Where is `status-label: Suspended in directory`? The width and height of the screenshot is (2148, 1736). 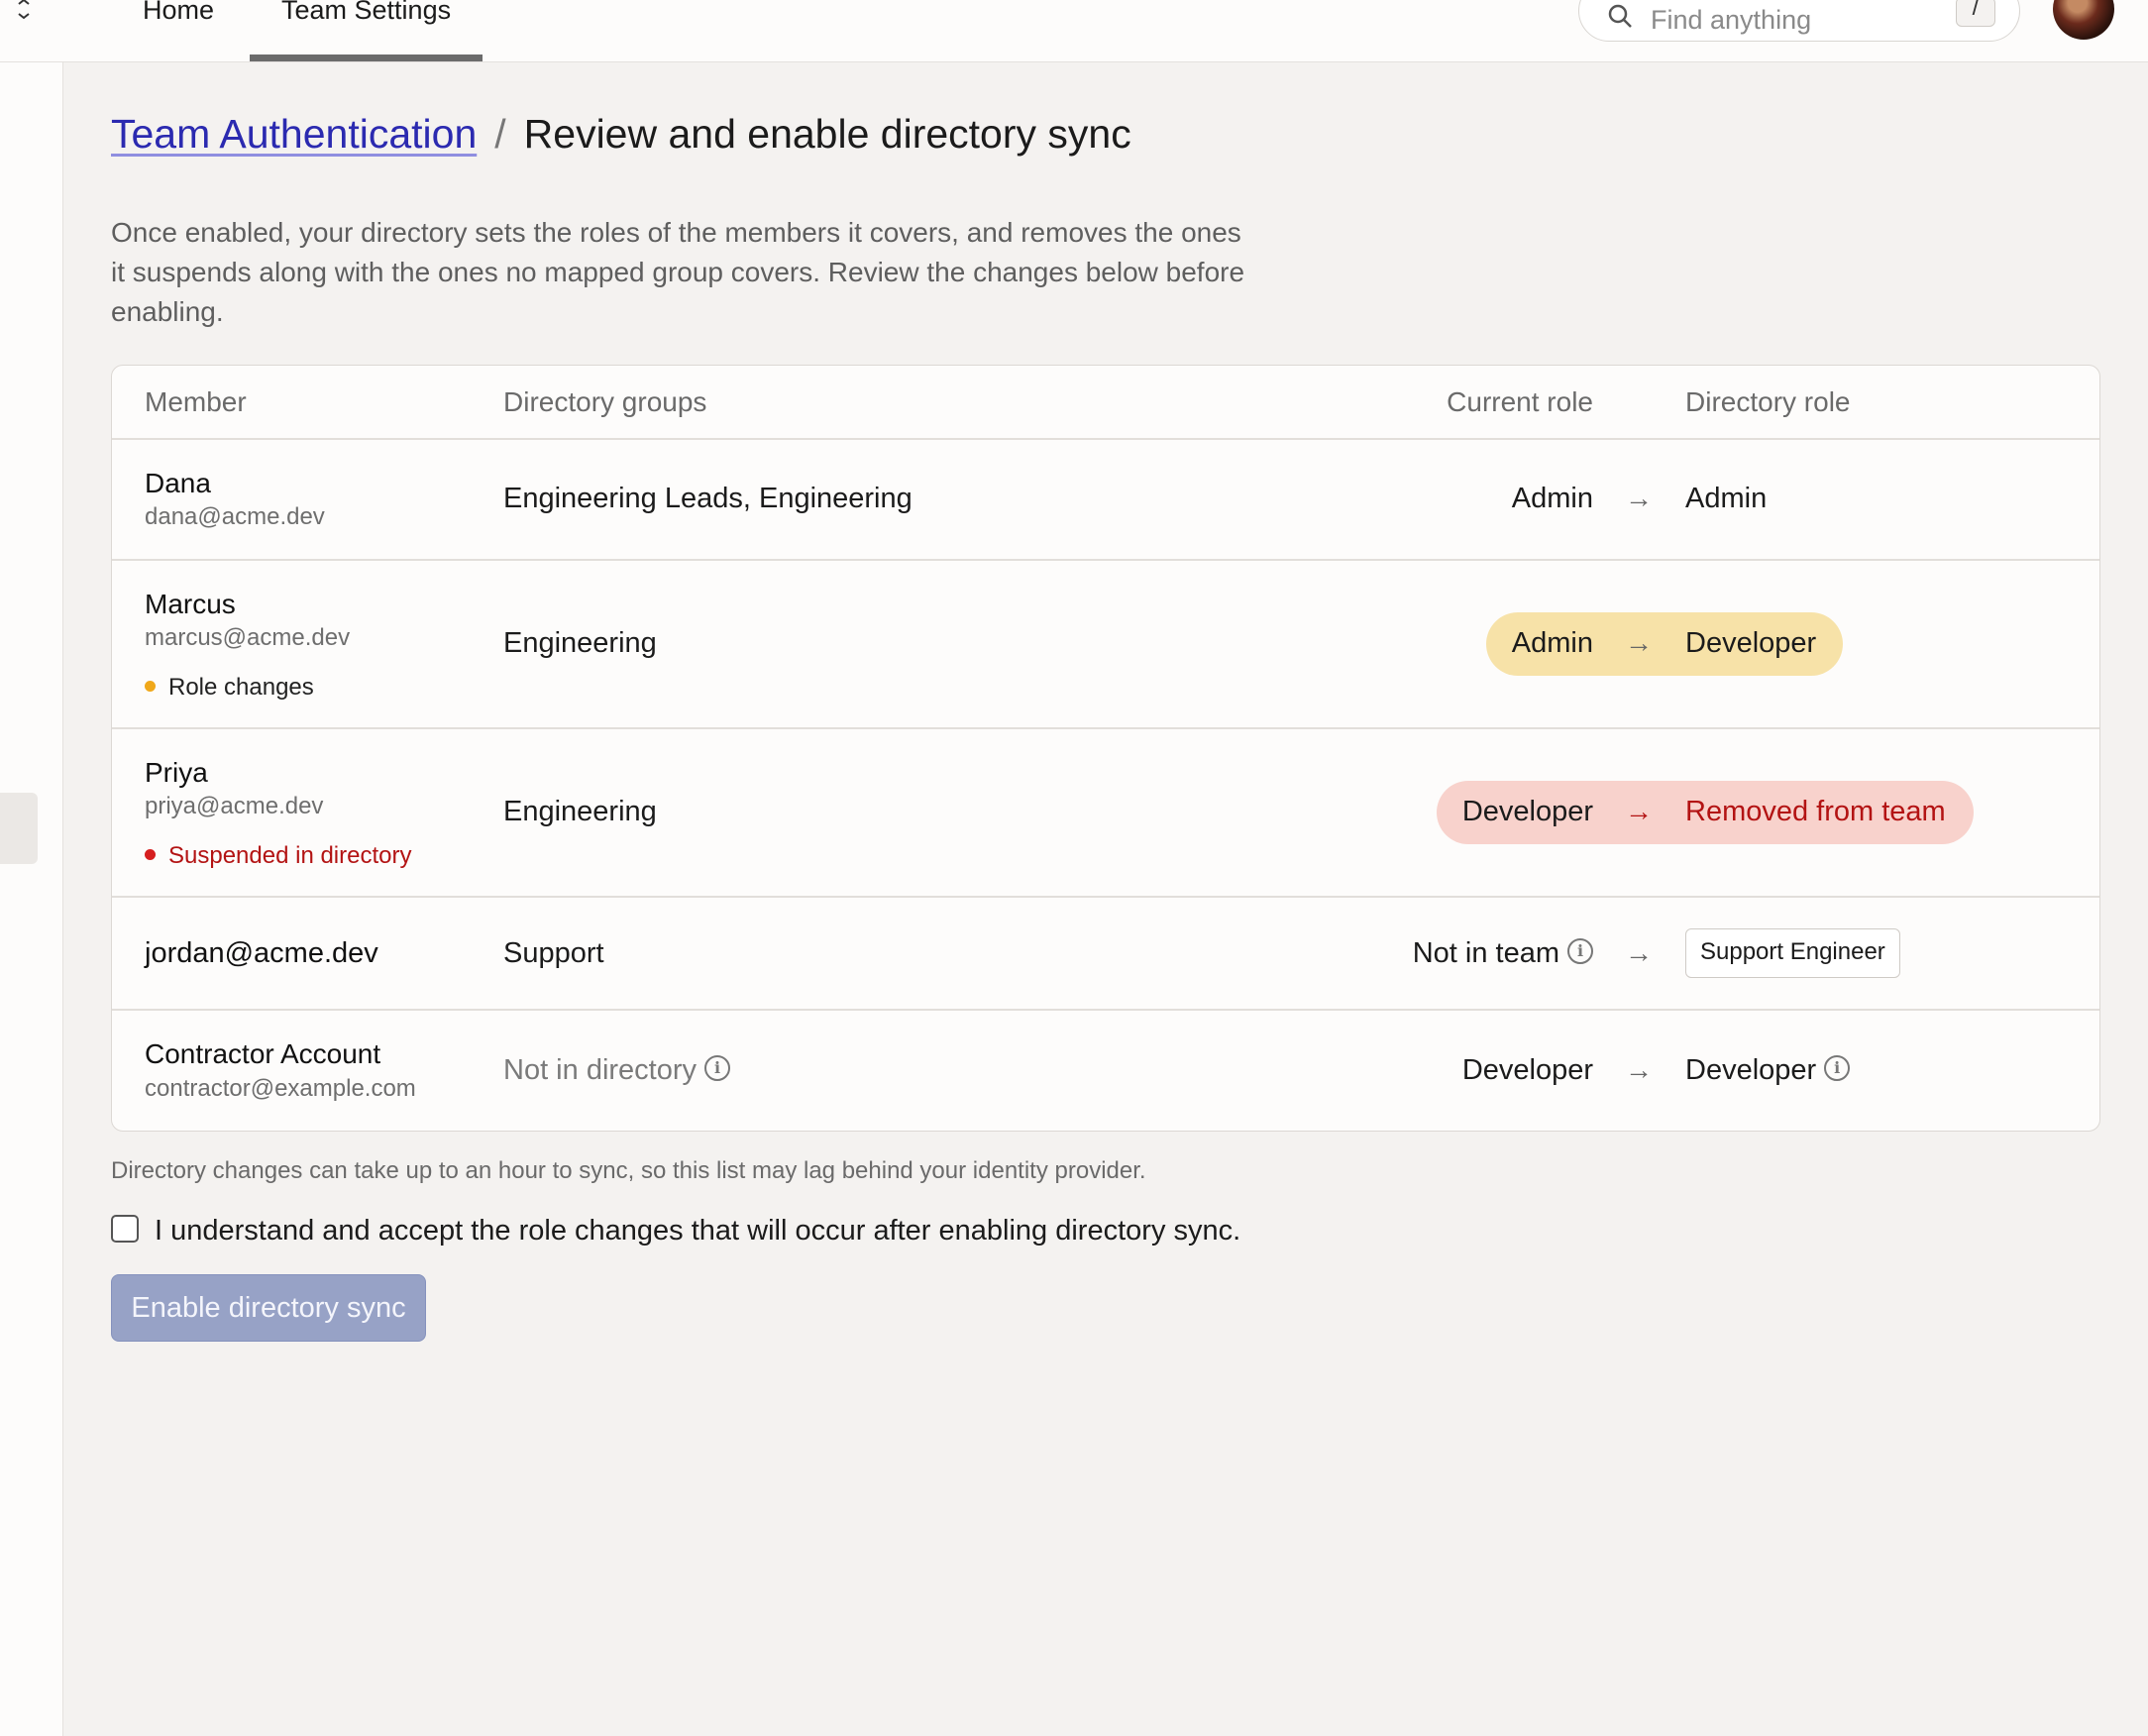 status-label: Suspended in directory is located at coordinates (290, 855).